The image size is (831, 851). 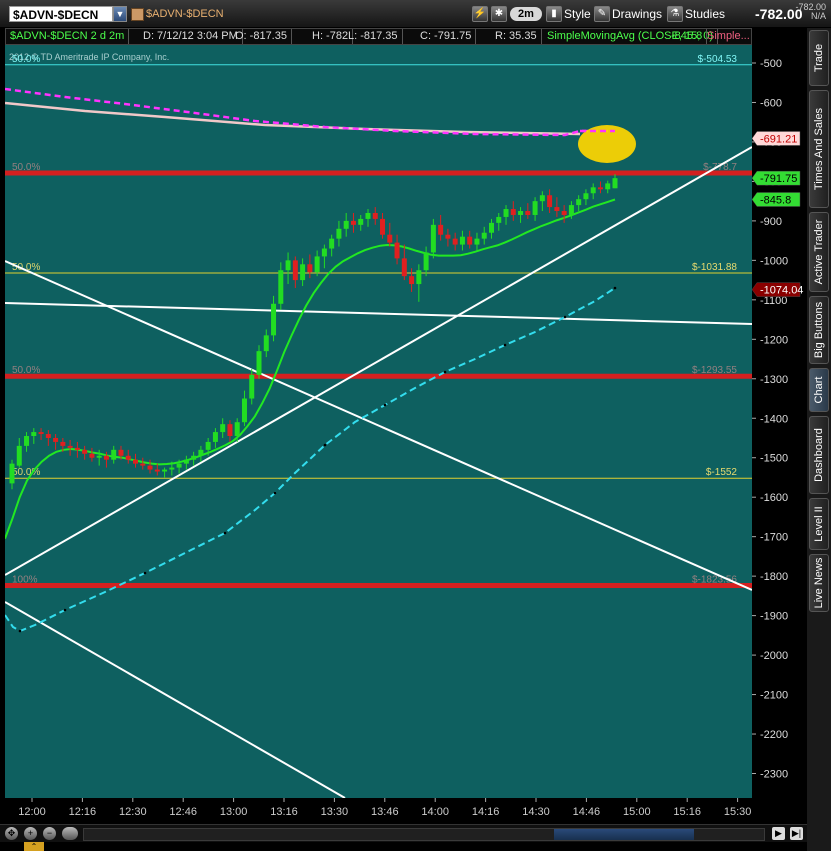 What do you see at coordinates (718, 59) in the screenshot?
I see `fib-level-label: $-504.53` at bounding box center [718, 59].